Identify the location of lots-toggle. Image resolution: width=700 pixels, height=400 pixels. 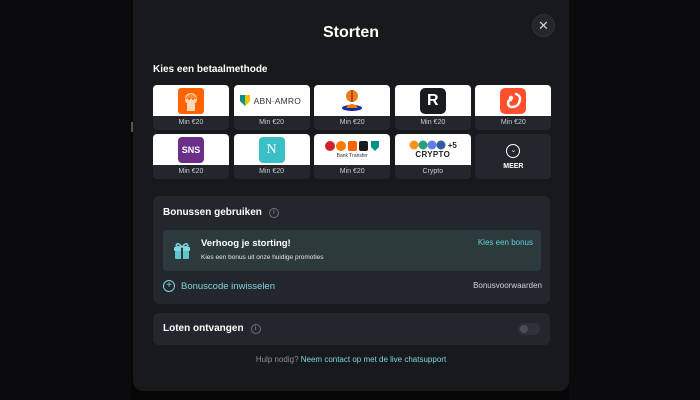
(529, 329).